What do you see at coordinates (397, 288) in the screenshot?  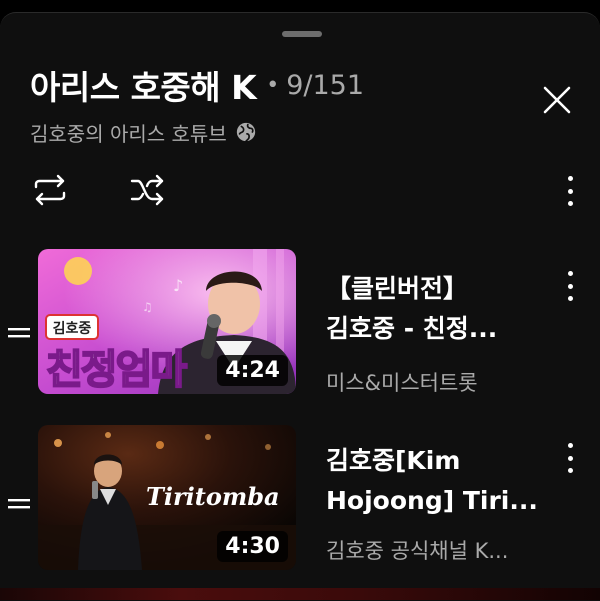 I see `video-title-line1: 【클린버전】` at bounding box center [397, 288].